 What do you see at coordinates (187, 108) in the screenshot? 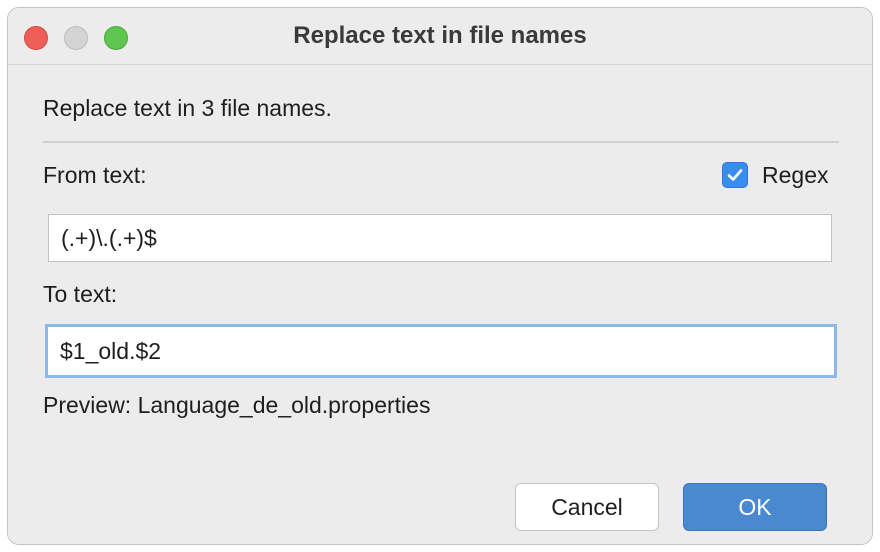
I see `description-text: Replace text in 3 file names.` at bounding box center [187, 108].